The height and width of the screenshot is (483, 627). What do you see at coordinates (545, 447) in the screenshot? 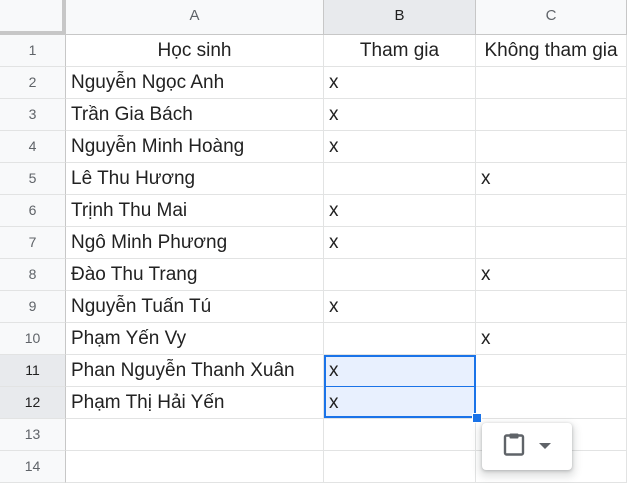
I see `chevron-down-icon` at bounding box center [545, 447].